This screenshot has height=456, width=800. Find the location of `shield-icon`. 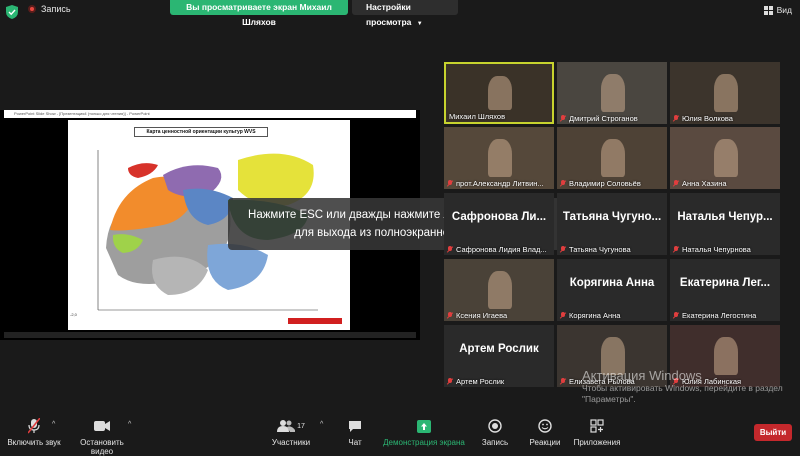

shield-icon is located at coordinates (12, 12).